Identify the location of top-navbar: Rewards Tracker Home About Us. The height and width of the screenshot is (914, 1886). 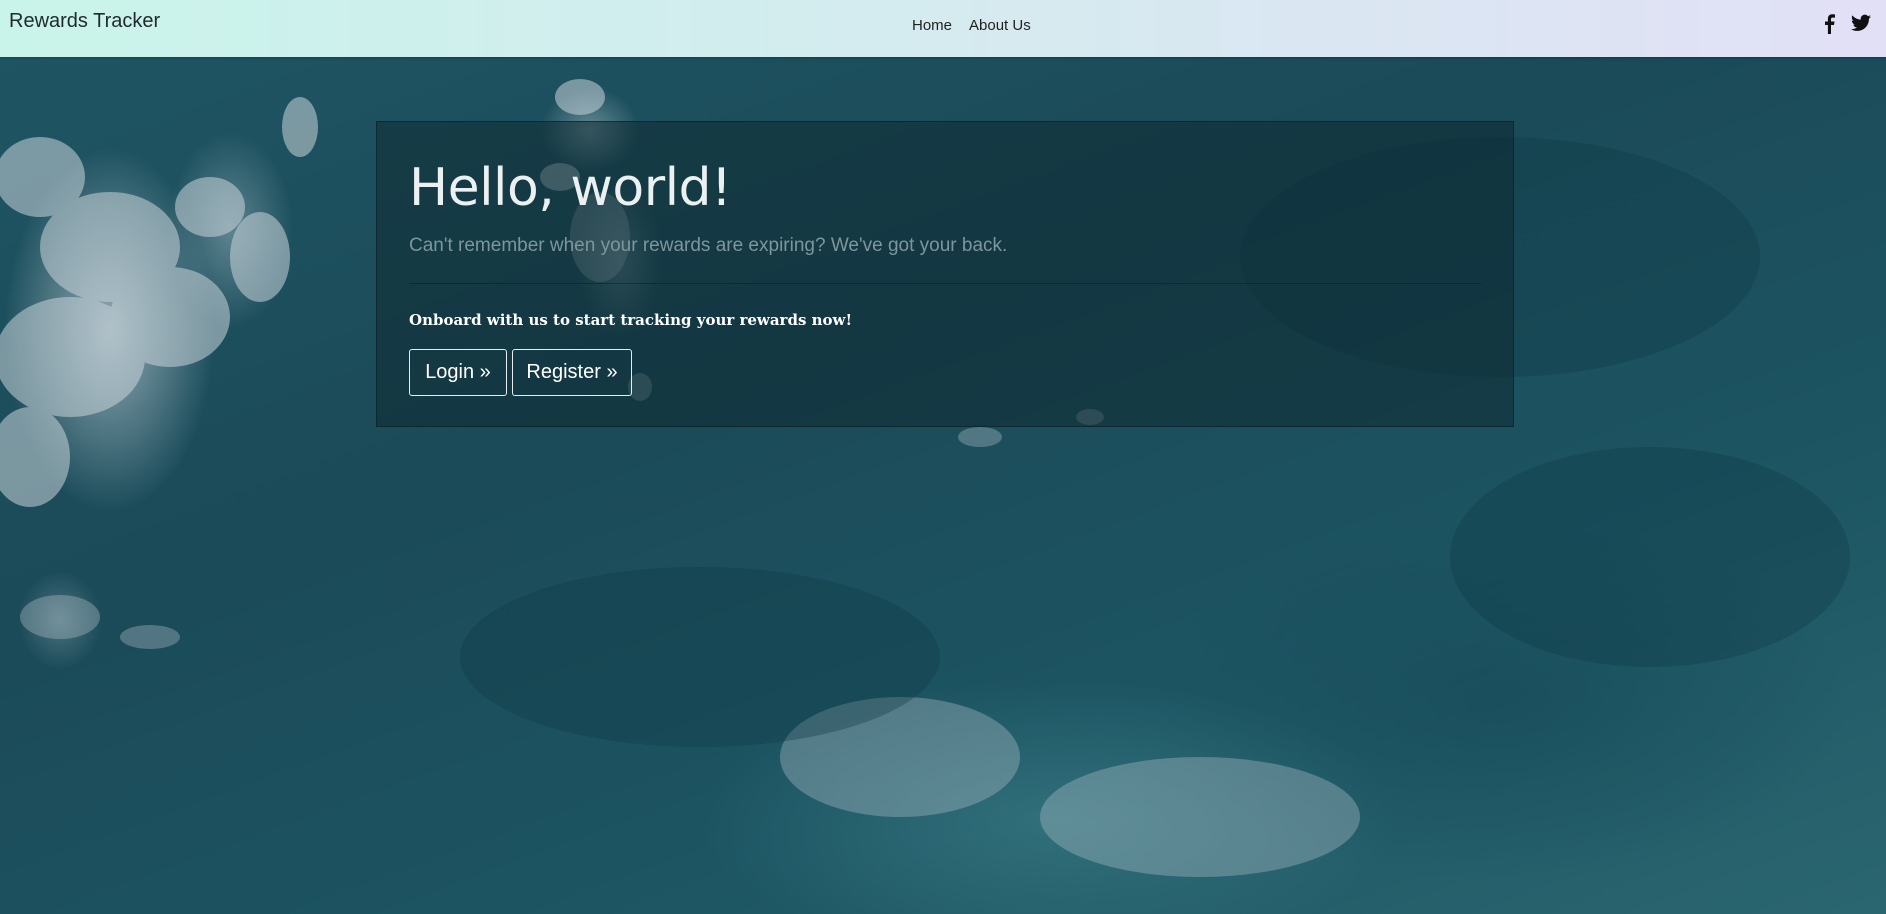
(943, 28).